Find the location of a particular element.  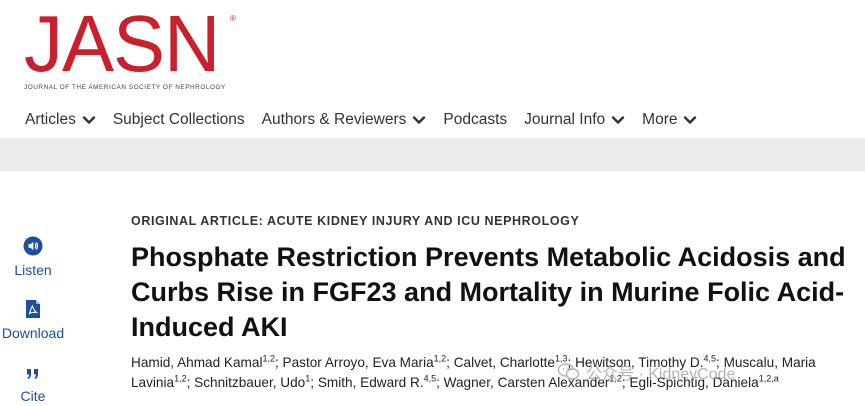

nav-item-label: Podcasts is located at coordinates (475, 119).